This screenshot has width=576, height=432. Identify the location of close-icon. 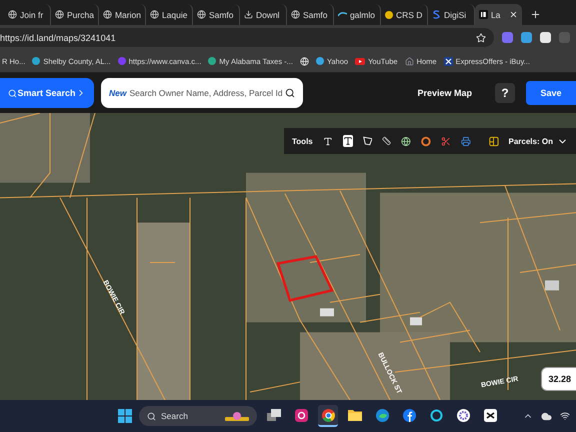
(513, 14).